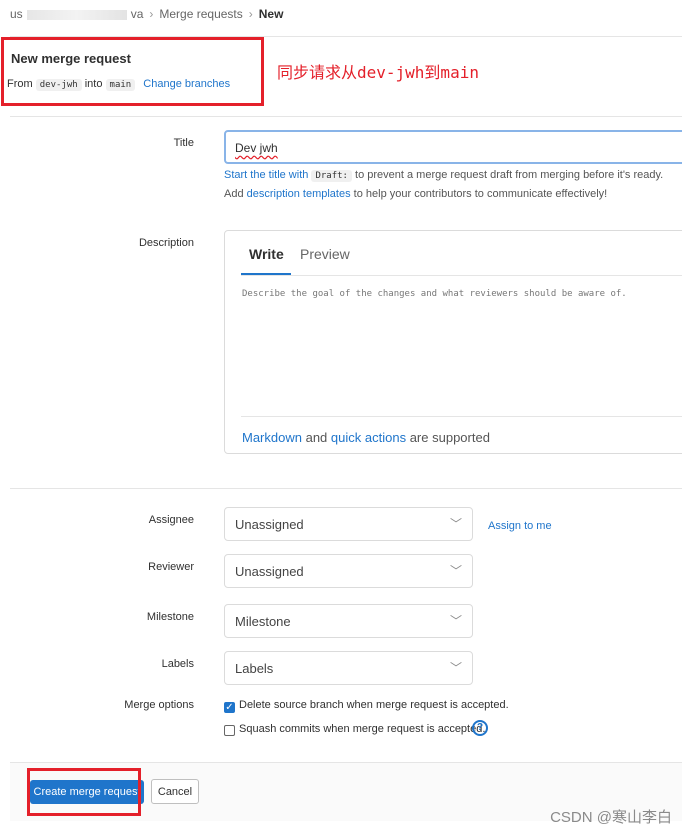 This screenshot has height=833, width=682. I want to click on reviewer-select: Unassigned ﹀, so click(348, 571).